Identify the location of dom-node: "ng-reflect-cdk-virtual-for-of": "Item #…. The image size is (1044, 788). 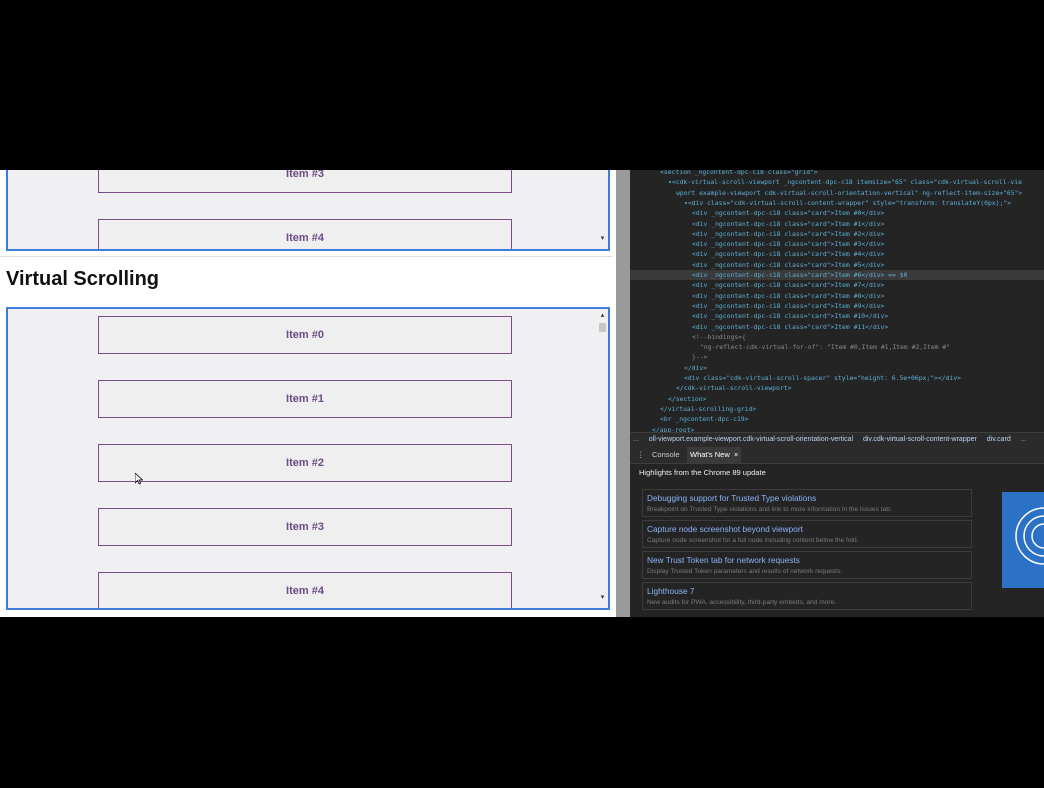
(837, 347).